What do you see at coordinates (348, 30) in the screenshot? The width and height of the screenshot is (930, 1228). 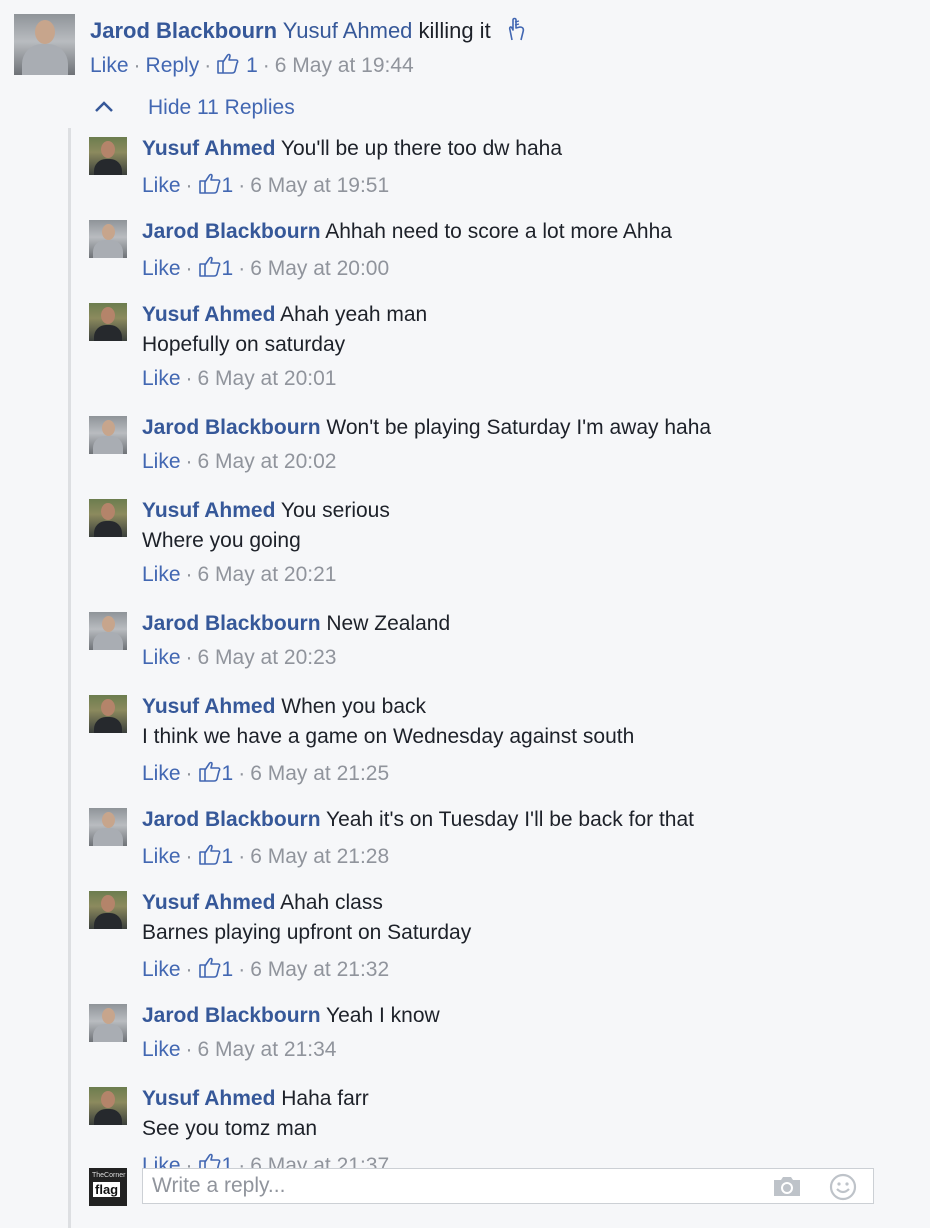 I see `tagged-user: Yusuf Ahmed` at bounding box center [348, 30].